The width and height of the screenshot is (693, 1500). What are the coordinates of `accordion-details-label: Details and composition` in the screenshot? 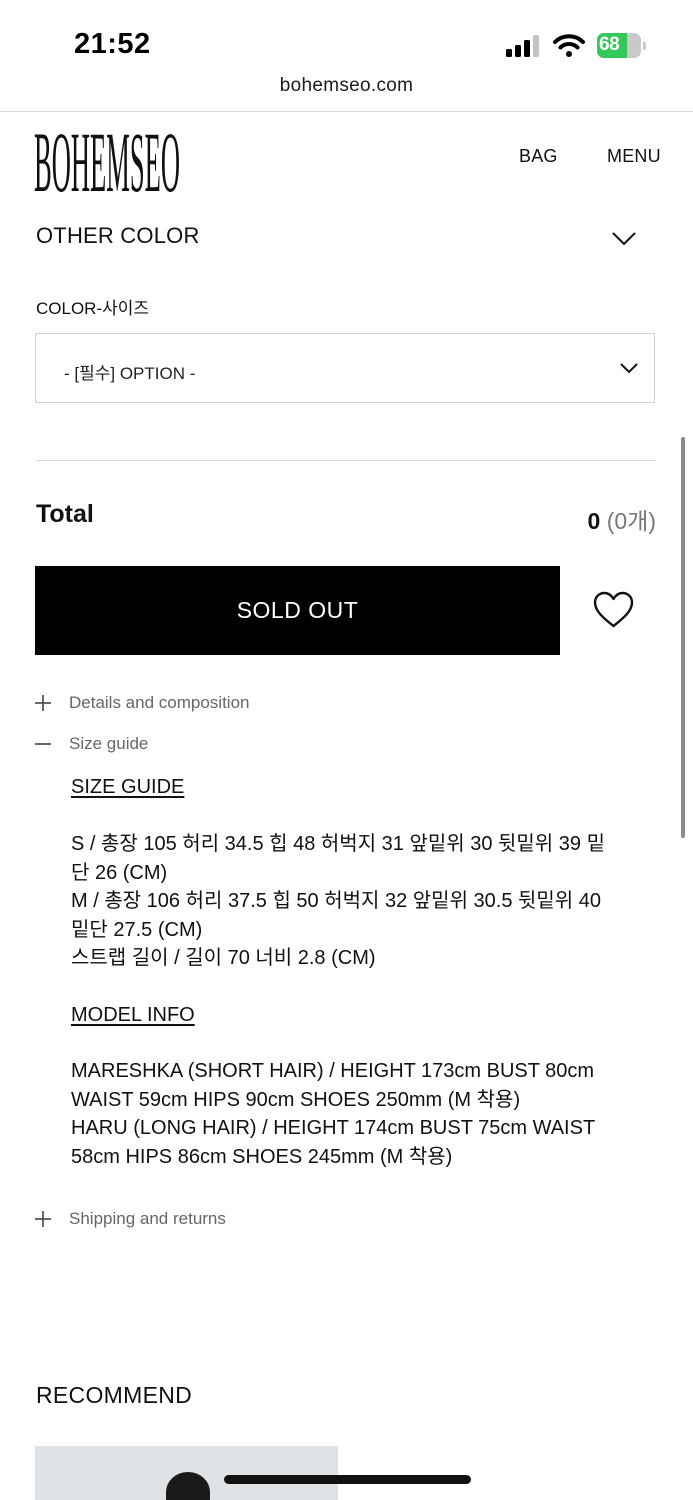 It's located at (159, 702).